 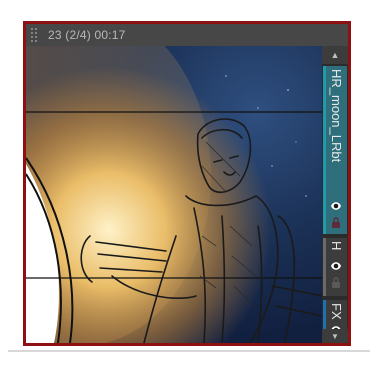 What do you see at coordinates (336, 246) in the screenshot?
I see `layer-name: H` at bounding box center [336, 246].